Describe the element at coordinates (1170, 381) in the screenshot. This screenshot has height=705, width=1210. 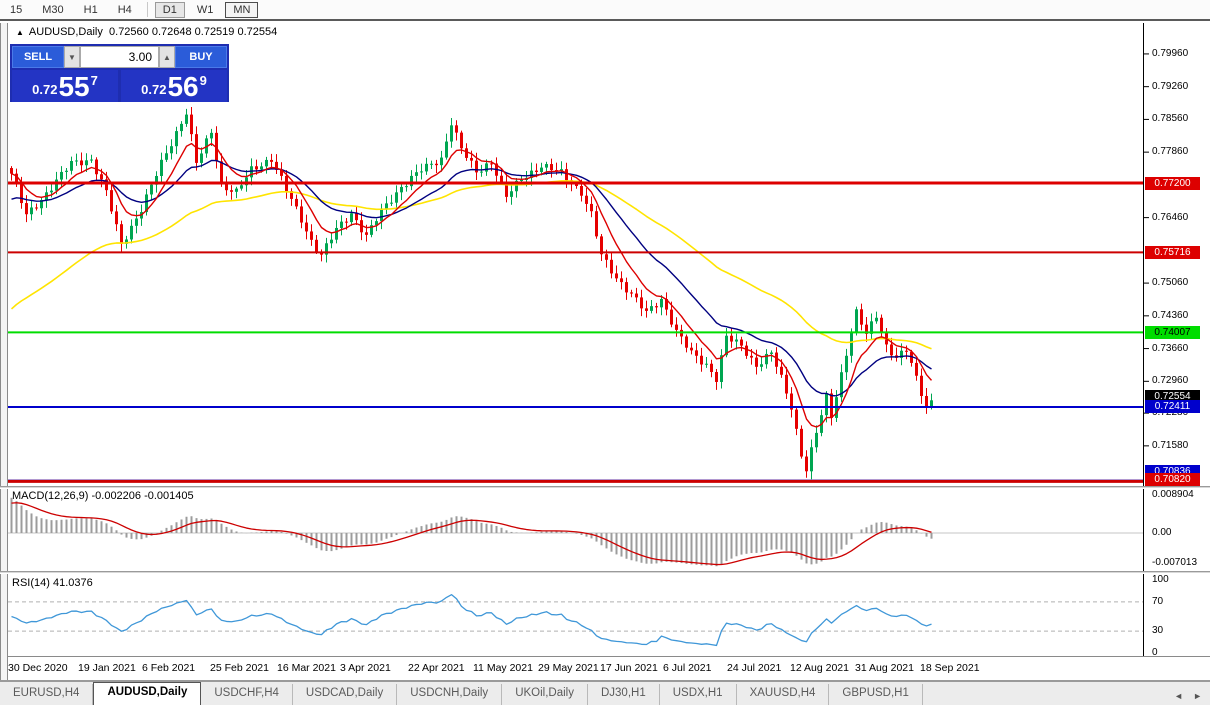
I see `price-tick: 0.72960` at that location.